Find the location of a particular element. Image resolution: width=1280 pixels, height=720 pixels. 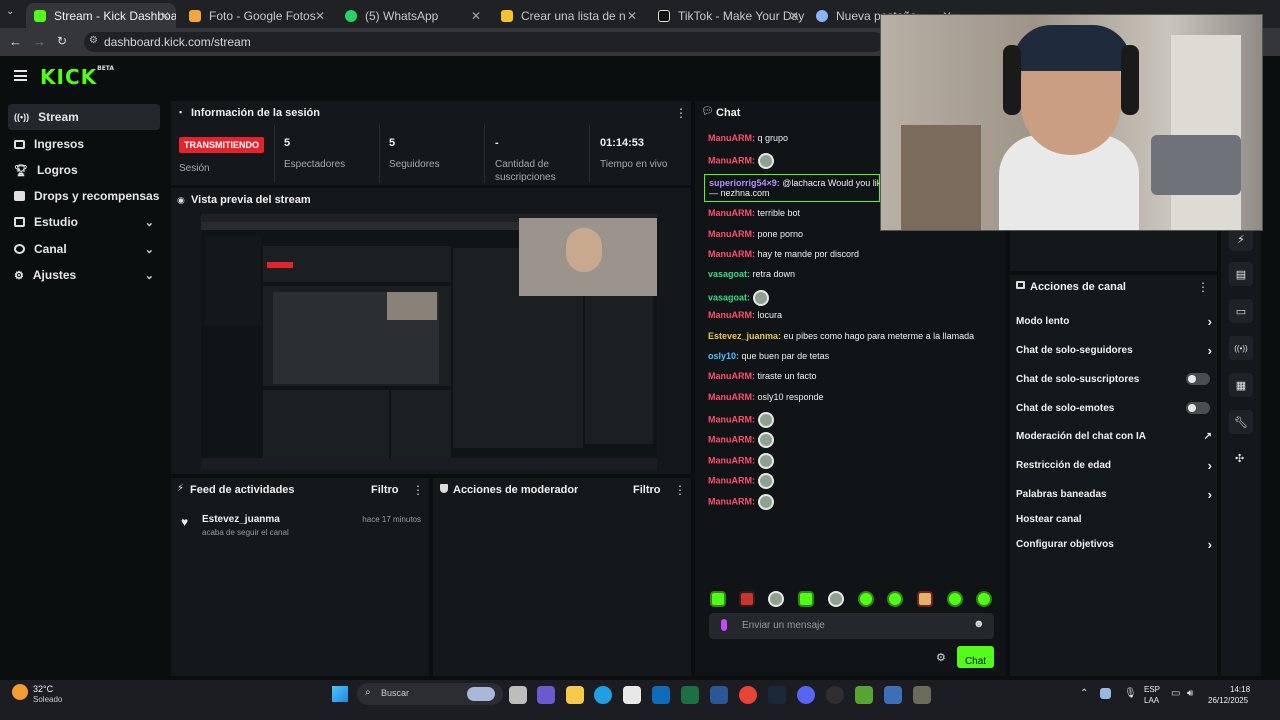

app-icon is located at coordinates (893, 695).